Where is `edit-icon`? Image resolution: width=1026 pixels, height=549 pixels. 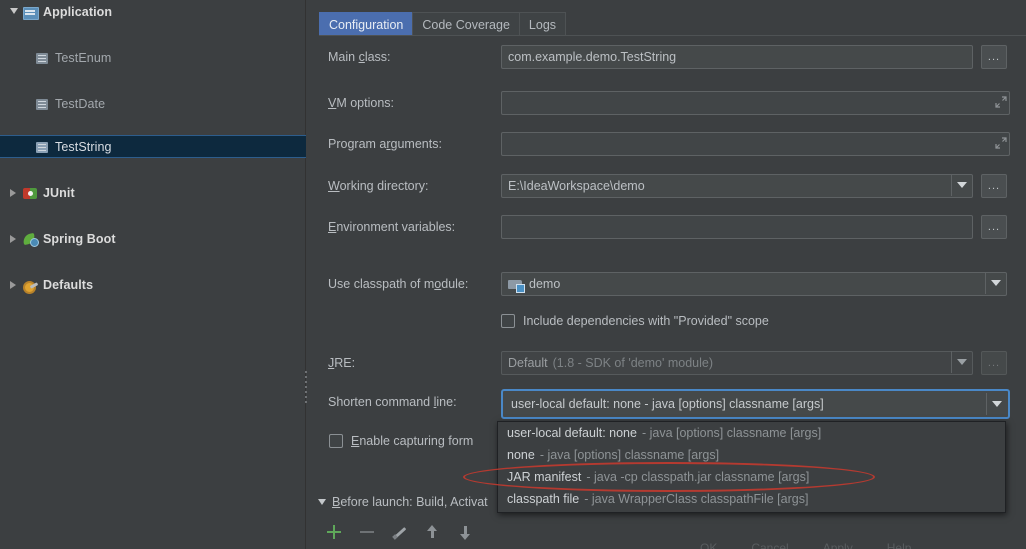 edit-icon is located at coordinates (400, 532).